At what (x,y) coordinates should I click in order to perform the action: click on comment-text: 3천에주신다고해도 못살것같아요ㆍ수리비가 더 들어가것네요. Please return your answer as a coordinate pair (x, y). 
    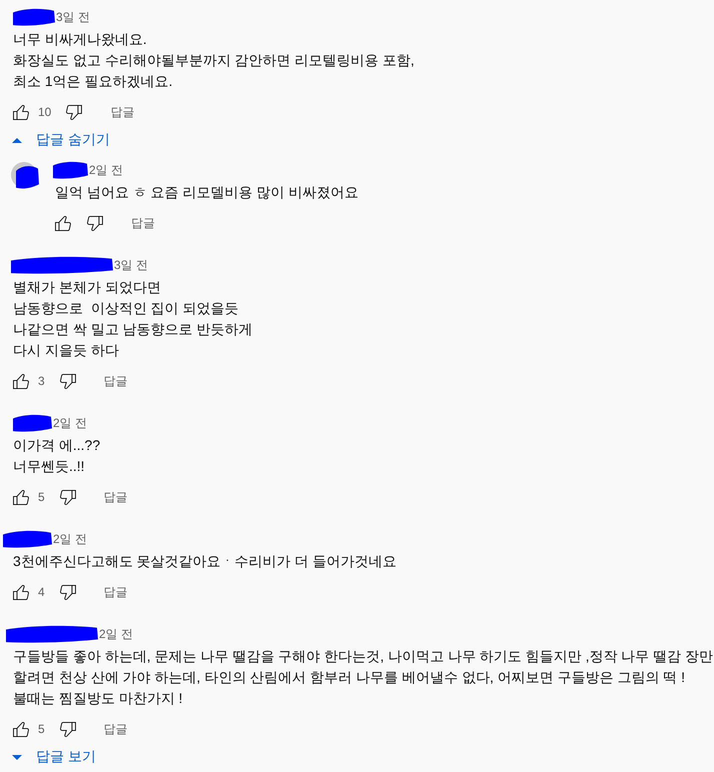
    Looking at the image, I should click on (205, 561).